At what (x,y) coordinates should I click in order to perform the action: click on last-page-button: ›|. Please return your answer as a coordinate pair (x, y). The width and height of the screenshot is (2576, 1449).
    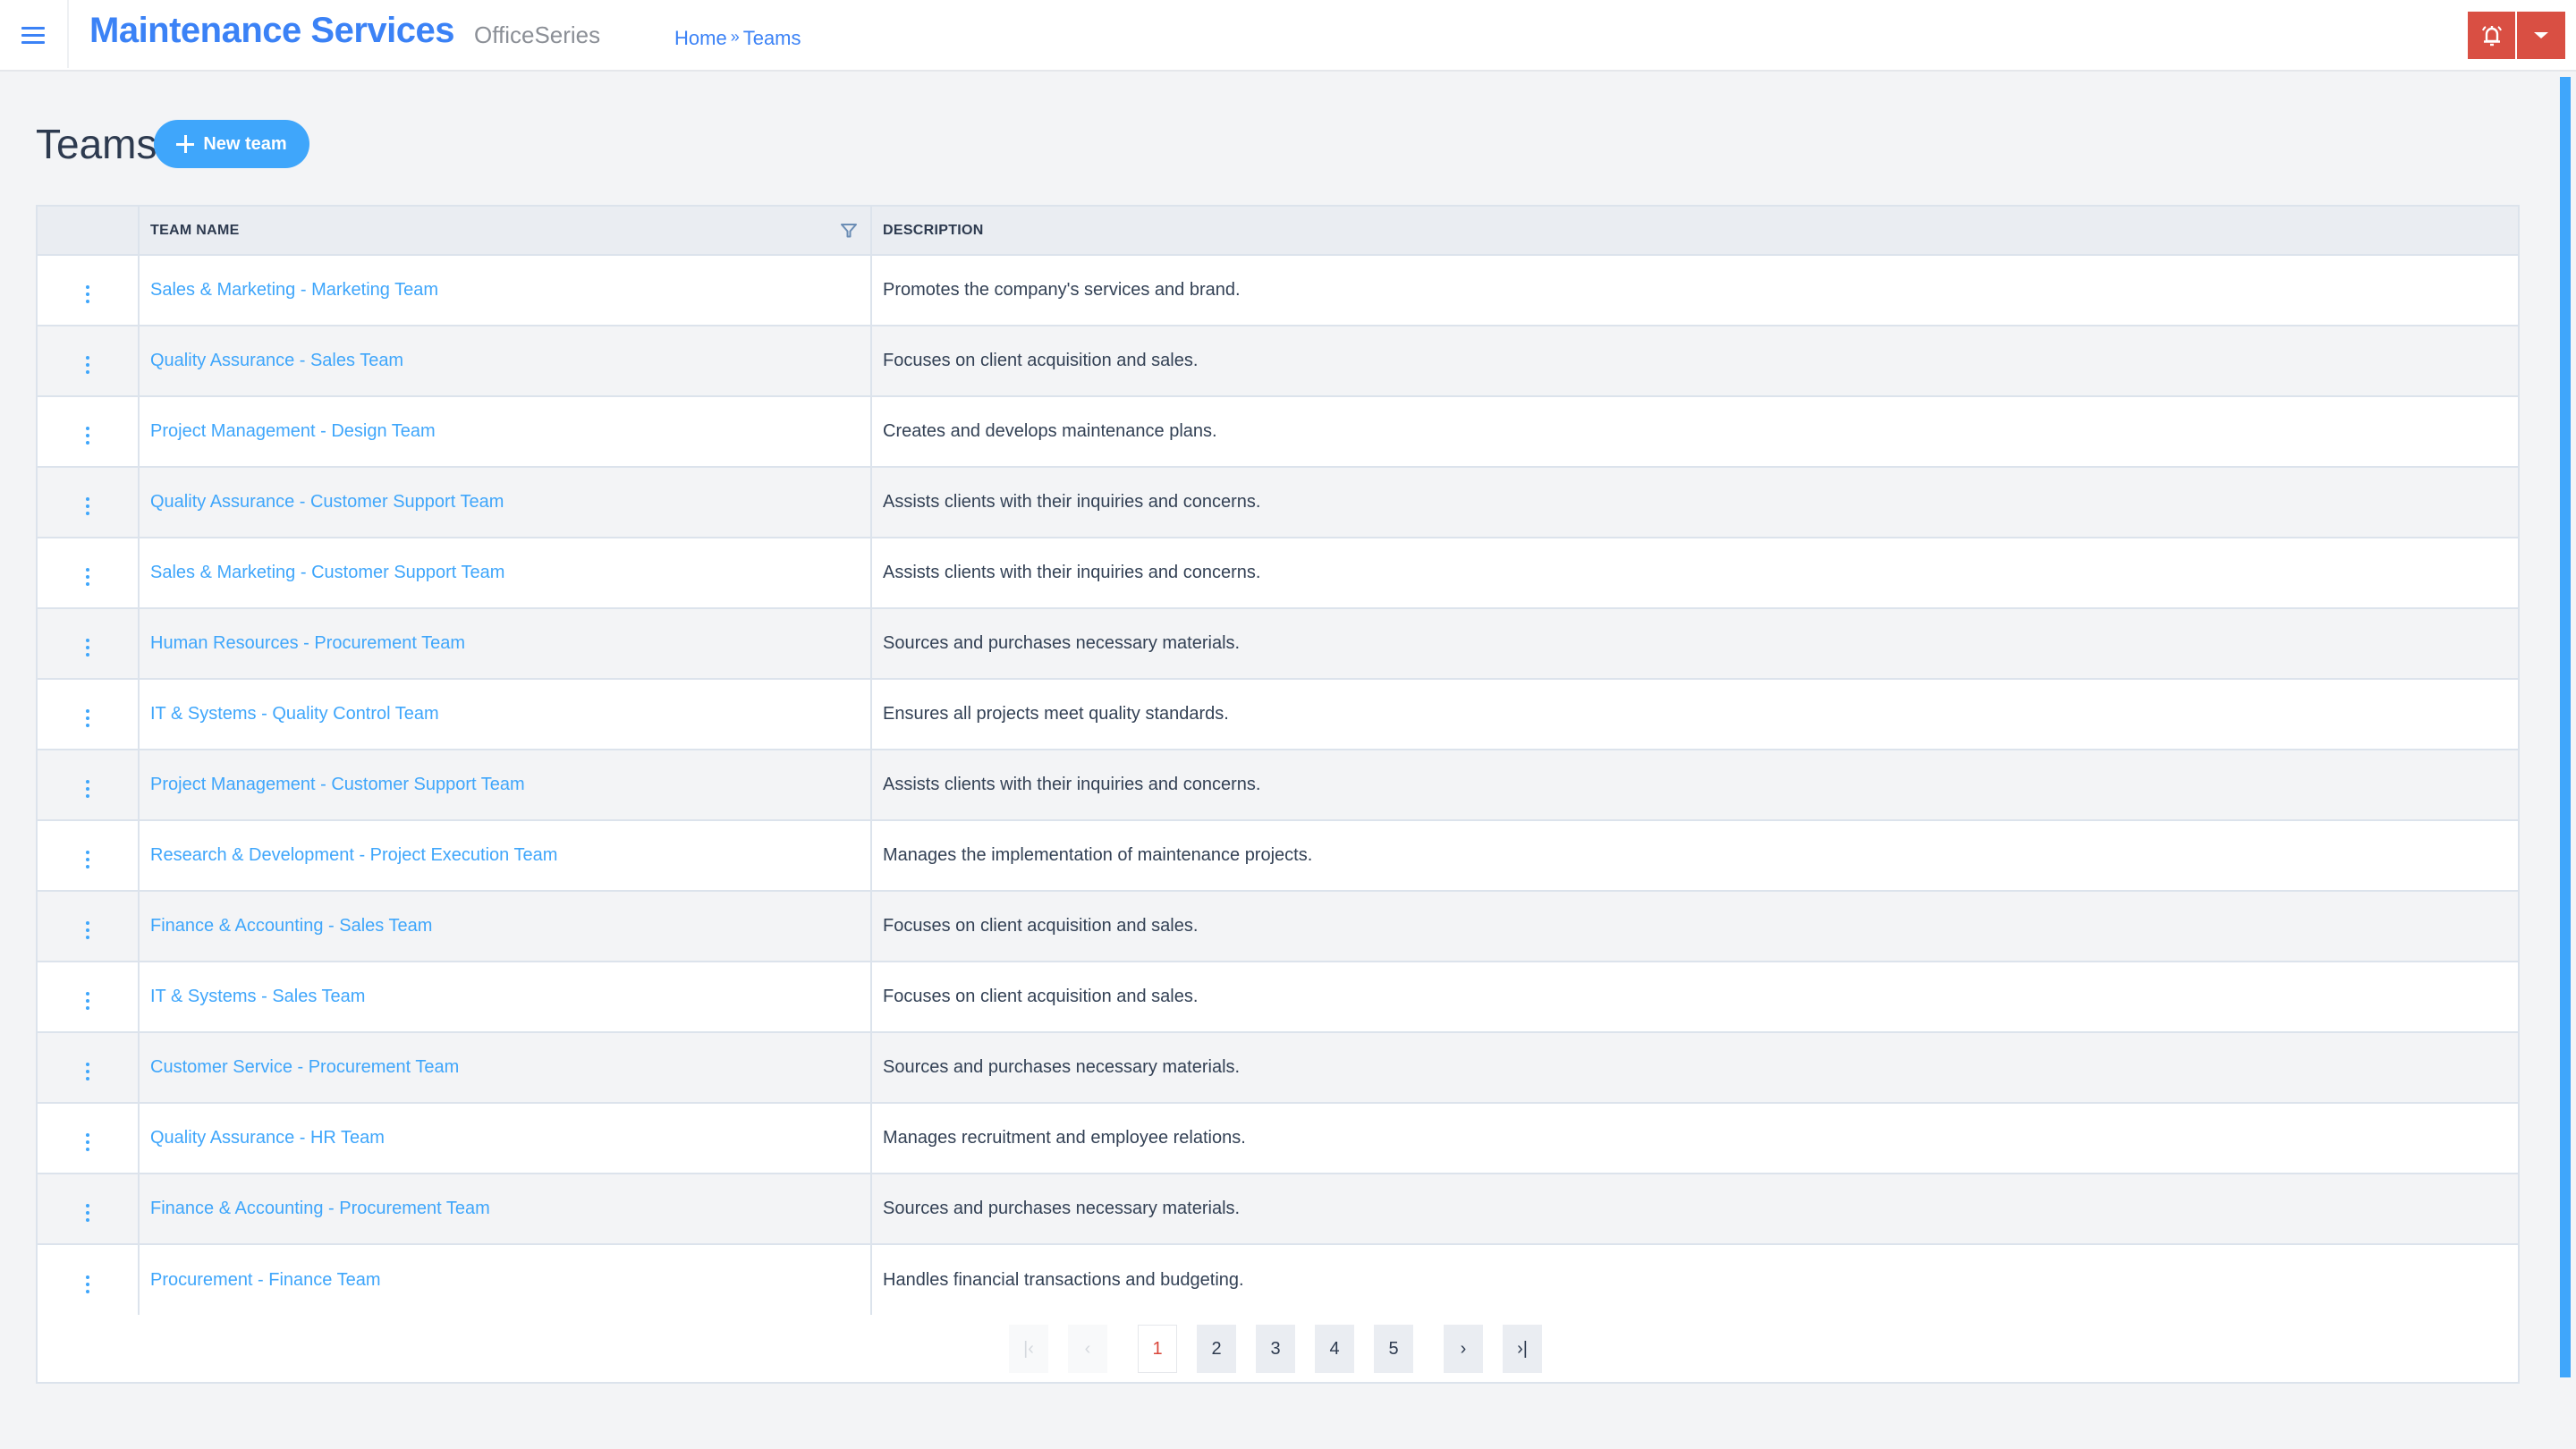
    Looking at the image, I should click on (1522, 1349).